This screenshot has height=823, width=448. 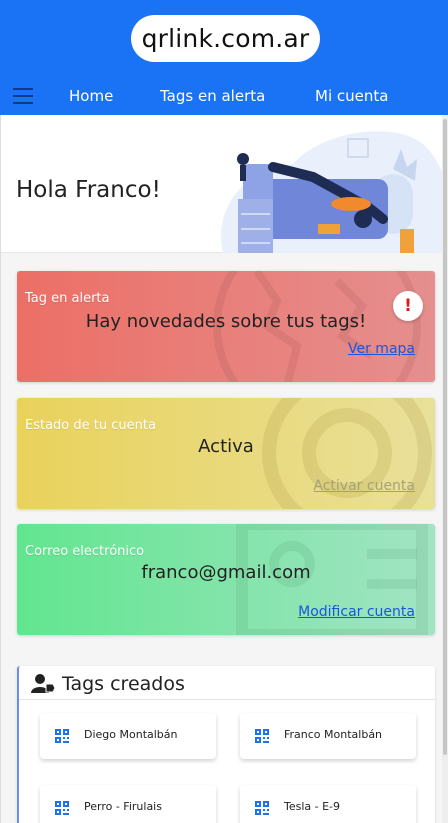 What do you see at coordinates (408, 306) in the screenshot?
I see `alert-exclamation-icon: !` at bounding box center [408, 306].